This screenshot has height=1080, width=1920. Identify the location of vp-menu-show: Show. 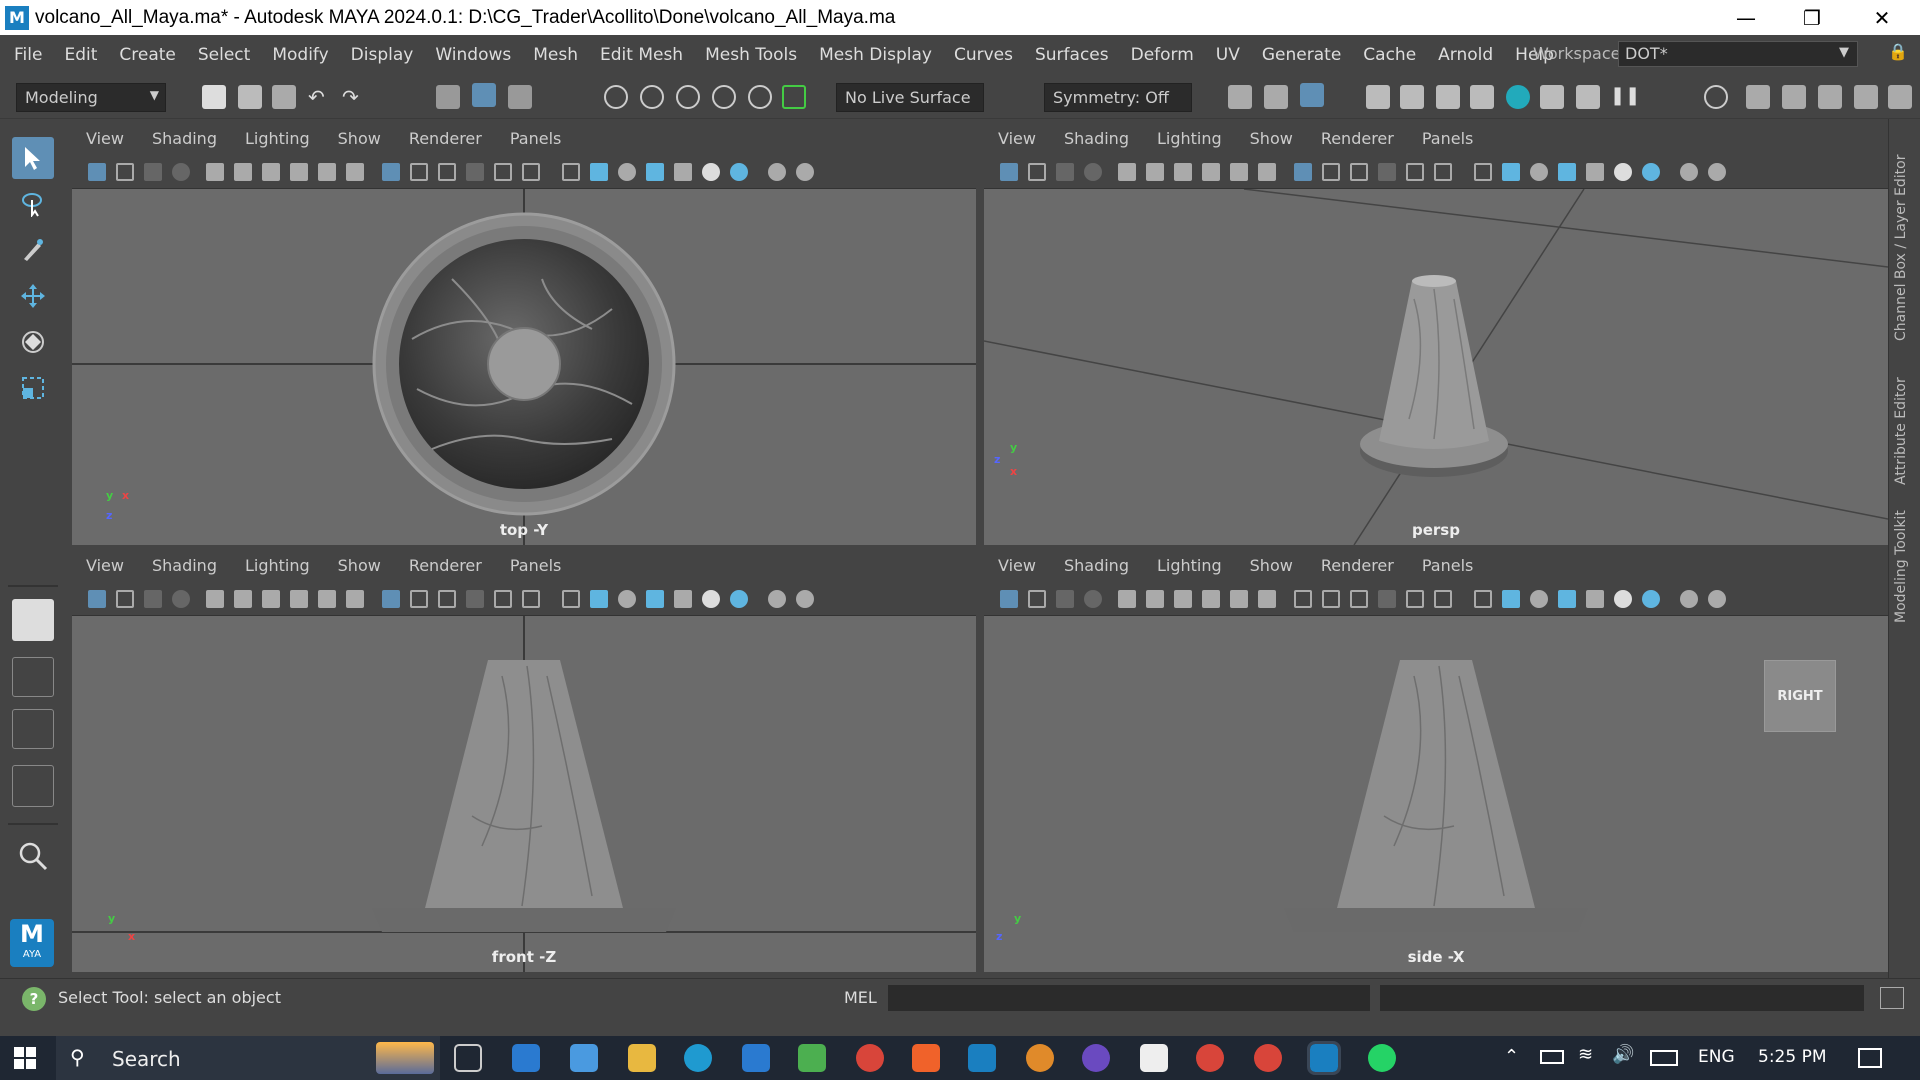
(359, 565).